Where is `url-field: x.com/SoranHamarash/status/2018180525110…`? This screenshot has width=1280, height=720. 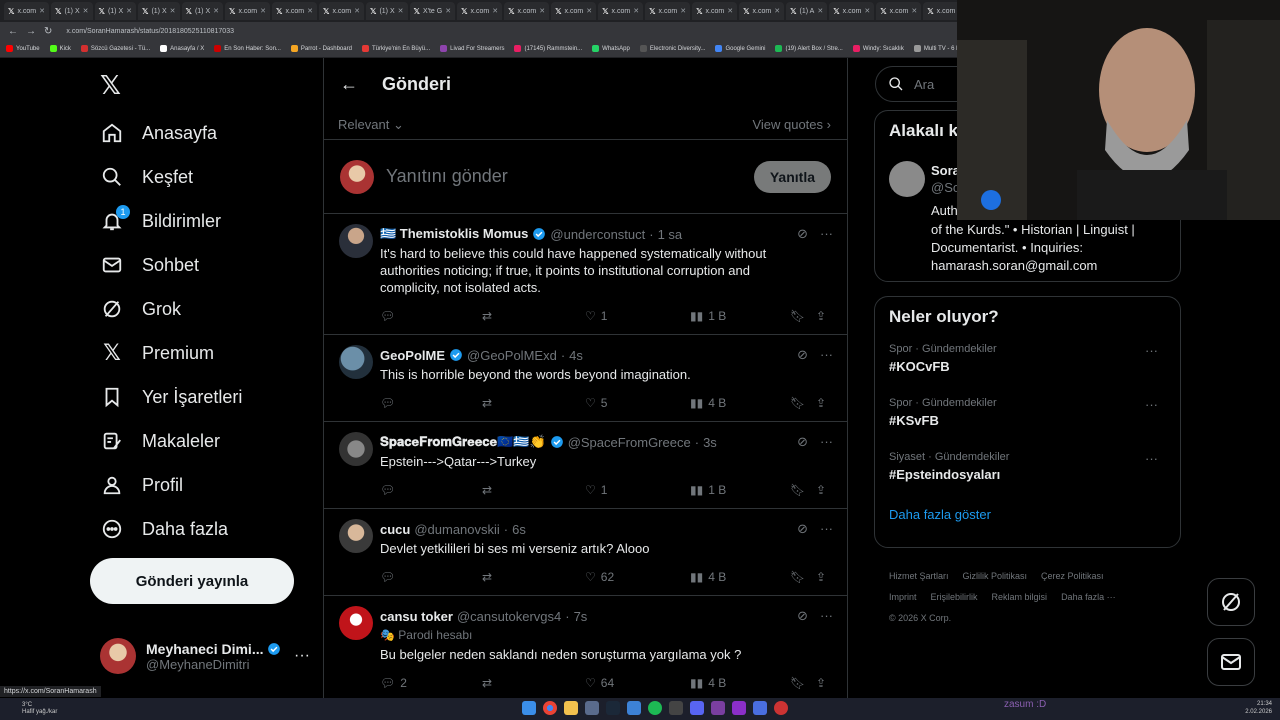 url-field: x.com/SoranHamarash/status/2018180525110… is located at coordinates (150, 31).